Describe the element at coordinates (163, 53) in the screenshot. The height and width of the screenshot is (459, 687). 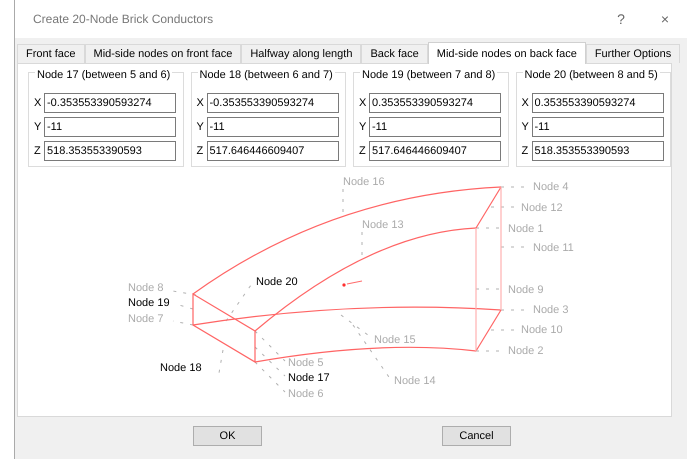
I see `tab: Mid-side nodes on front face` at that location.